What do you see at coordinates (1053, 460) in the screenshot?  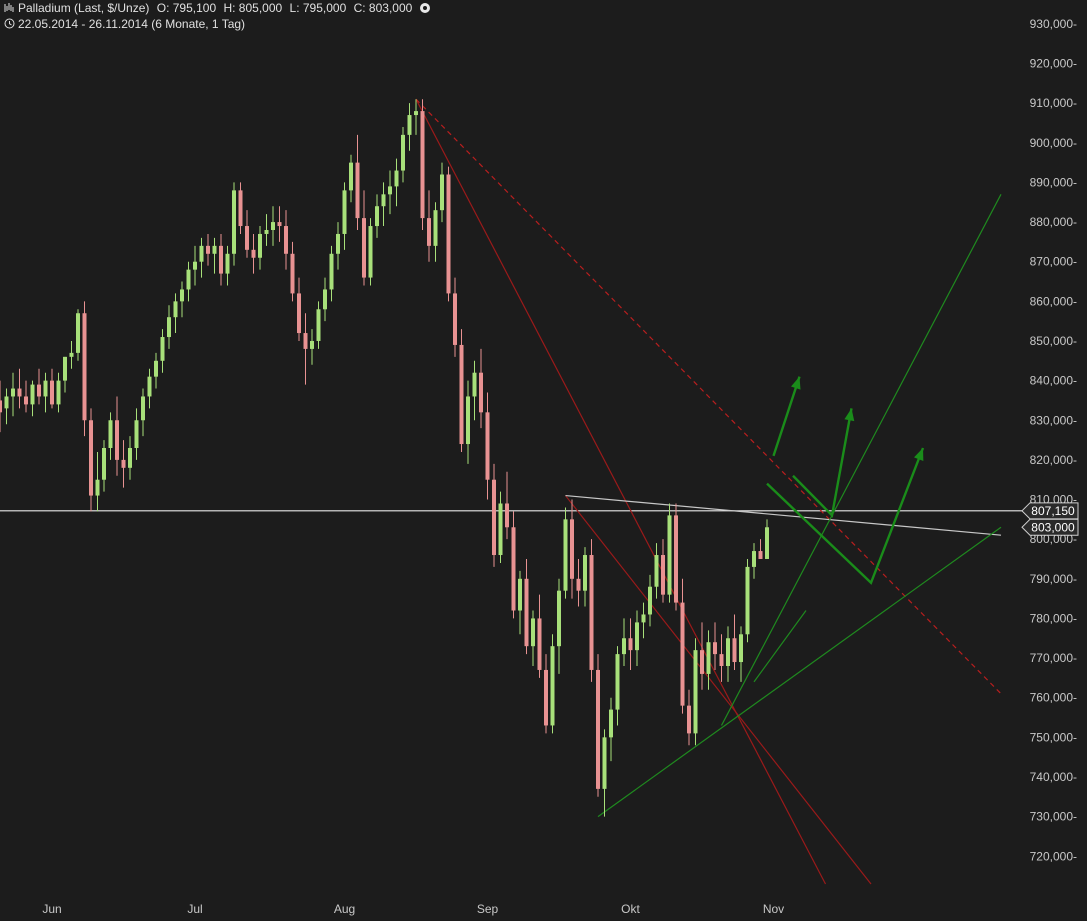 I see `y-tick-label: 820,000-` at bounding box center [1053, 460].